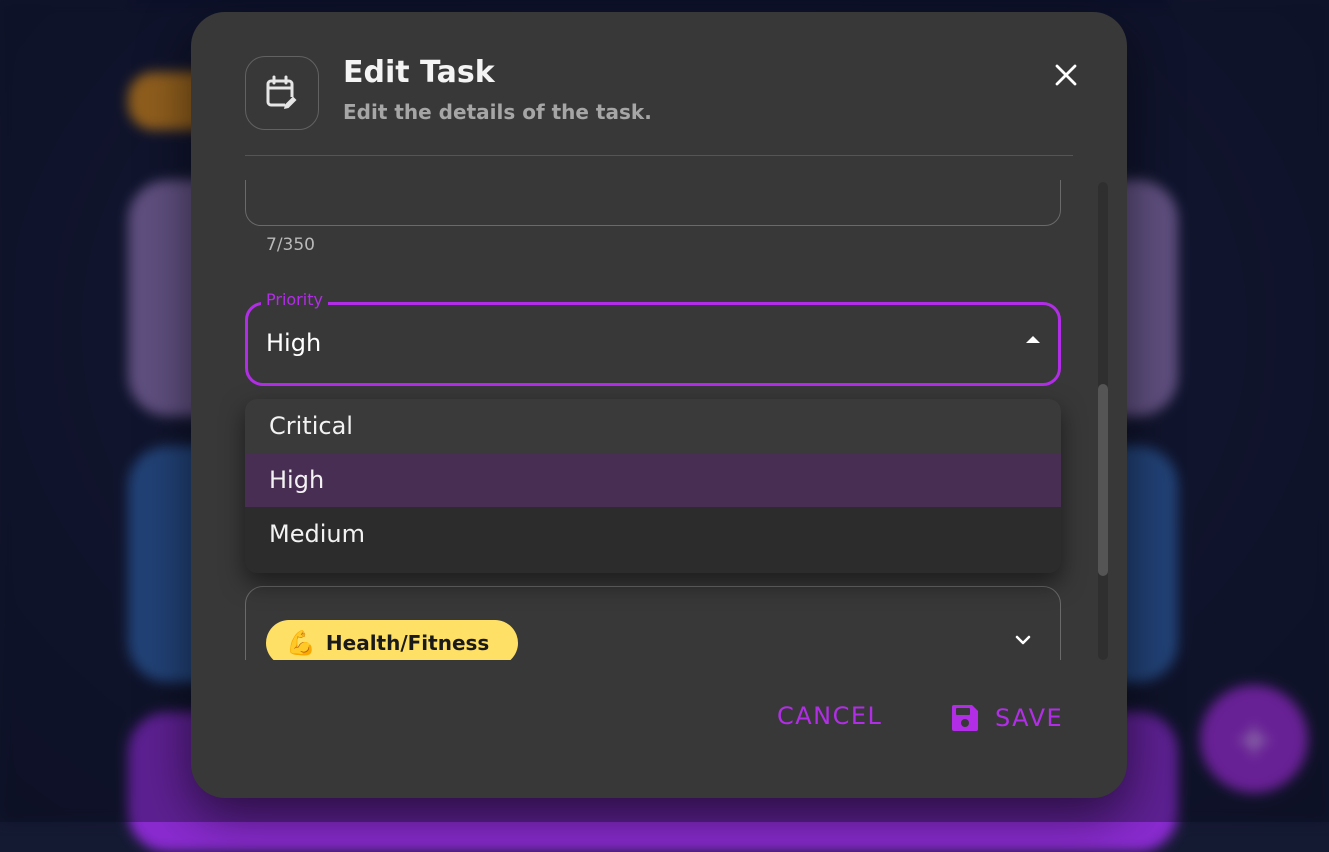 This screenshot has height=852, width=1329. I want to click on close-button, so click(1066, 75).